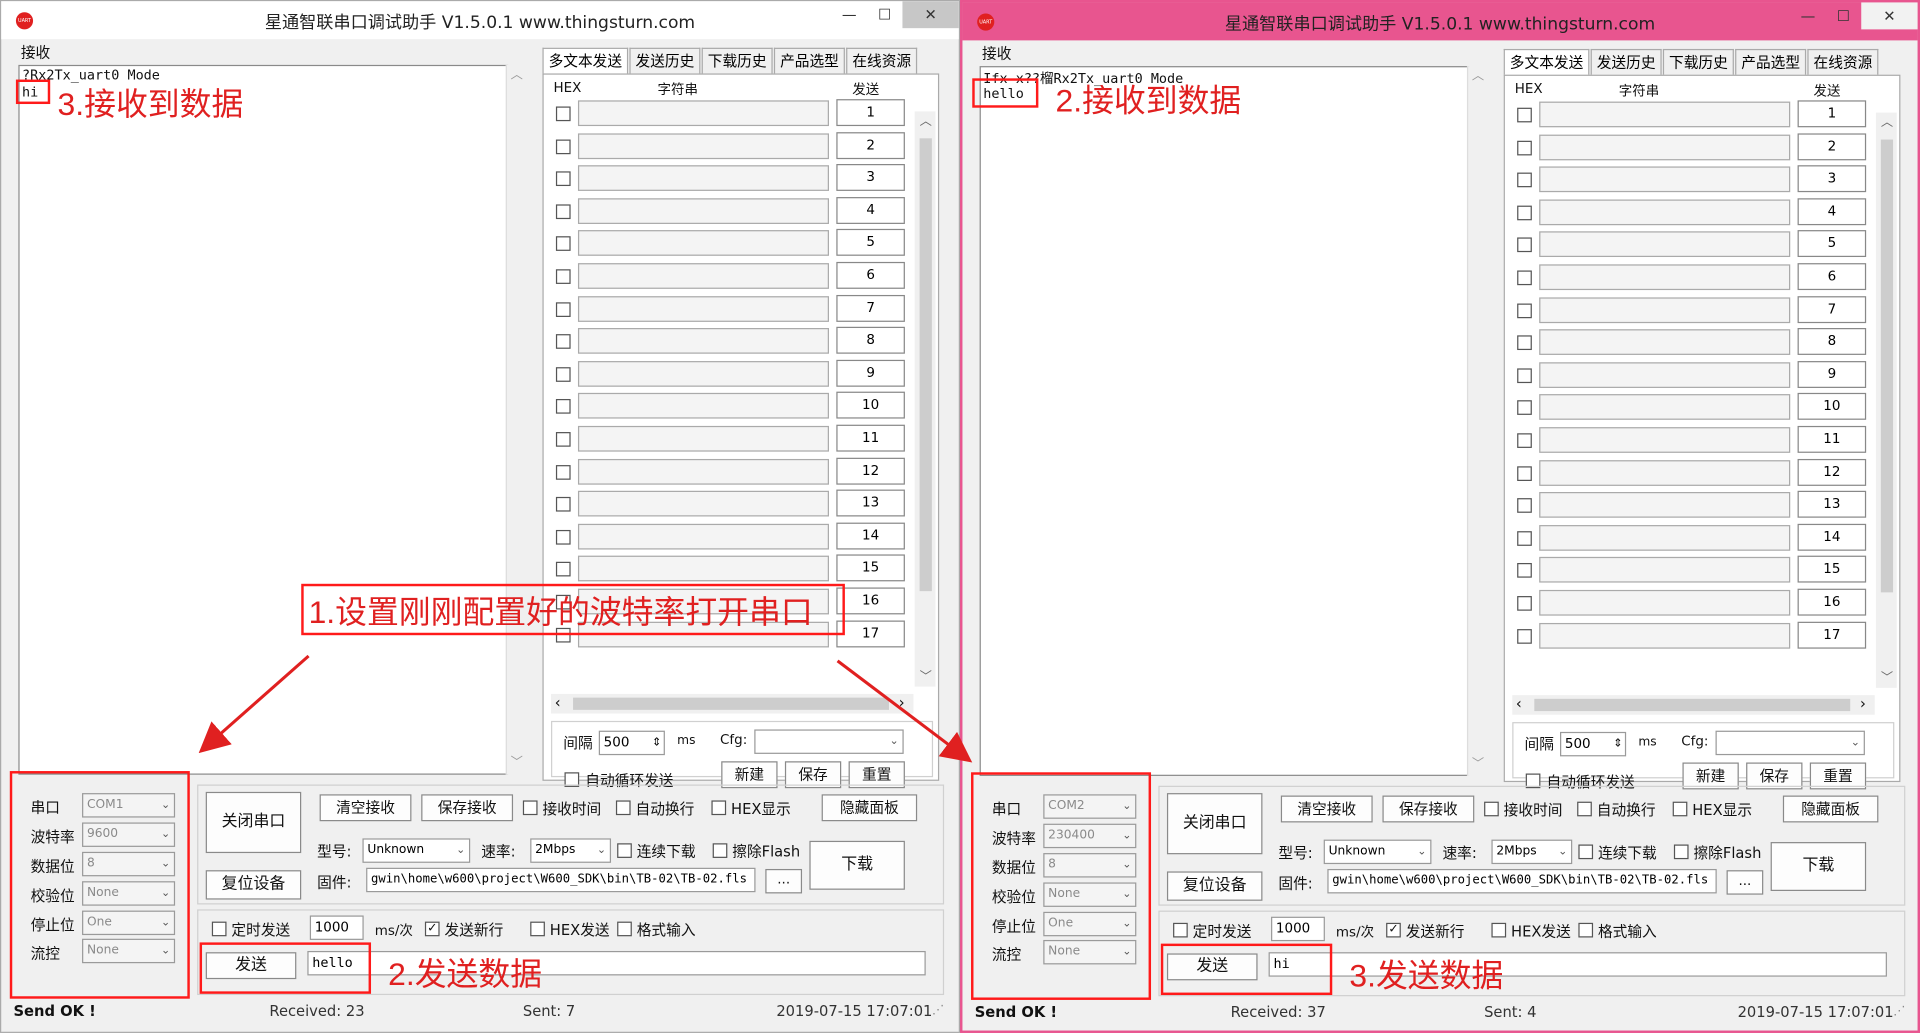 This screenshot has width=1920, height=1033. I want to click on annotation-arrows, so click(585, 708).